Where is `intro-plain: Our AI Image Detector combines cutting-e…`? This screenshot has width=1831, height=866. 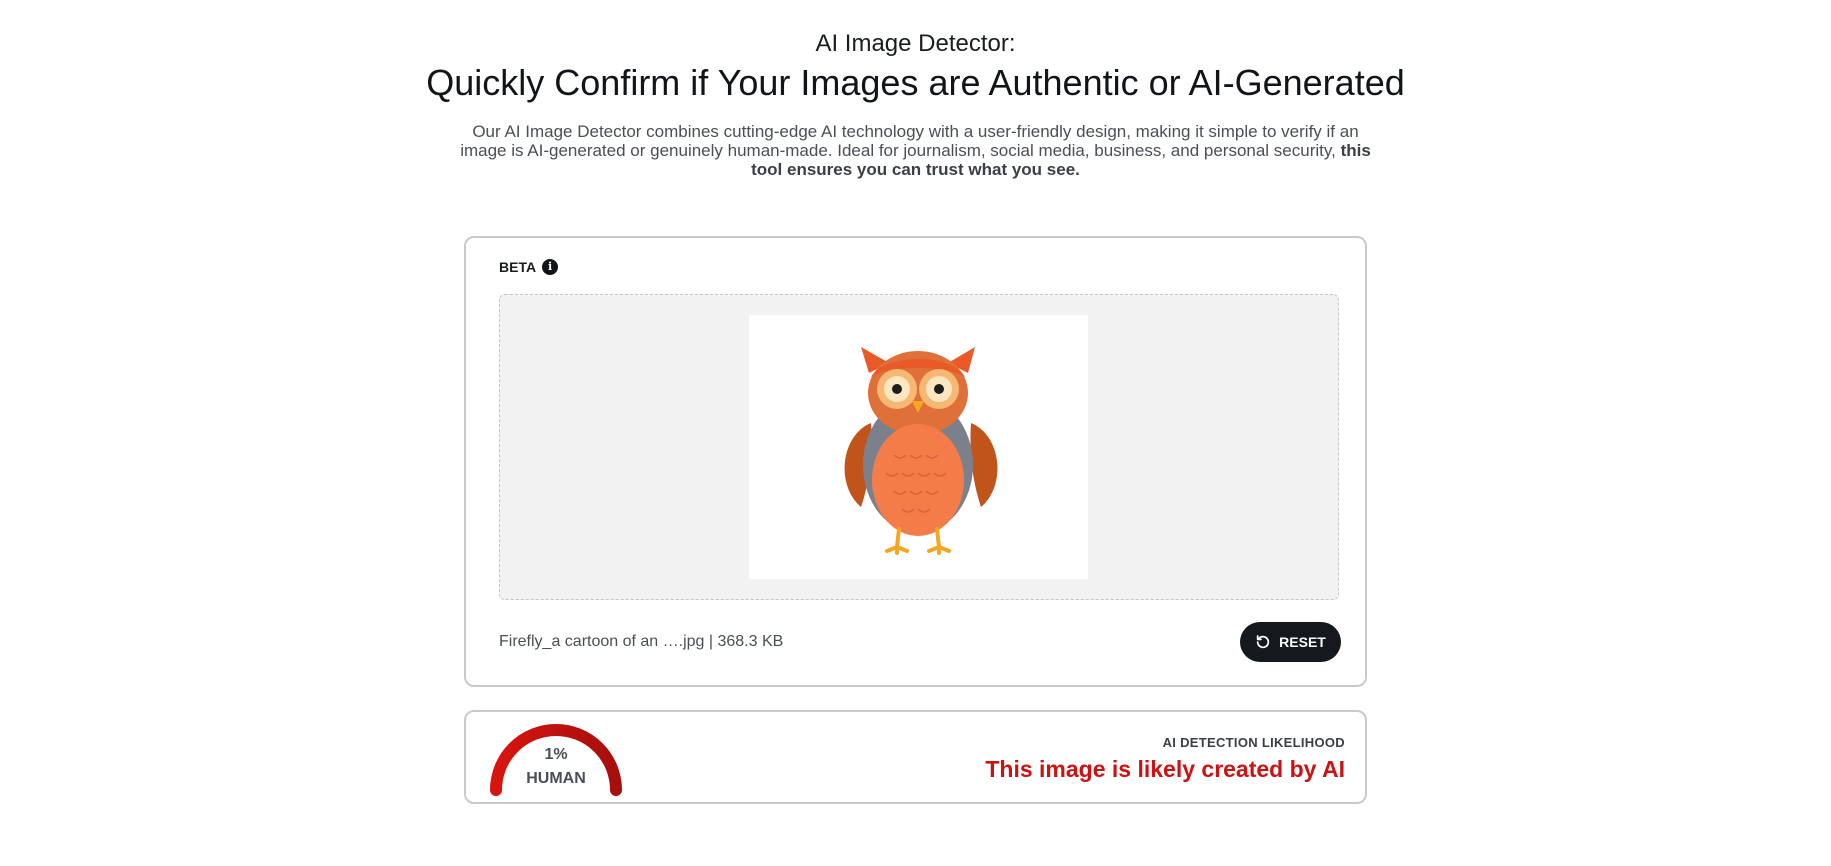 intro-plain: Our AI Image Detector combines cutting-e… is located at coordinates (909, 141).